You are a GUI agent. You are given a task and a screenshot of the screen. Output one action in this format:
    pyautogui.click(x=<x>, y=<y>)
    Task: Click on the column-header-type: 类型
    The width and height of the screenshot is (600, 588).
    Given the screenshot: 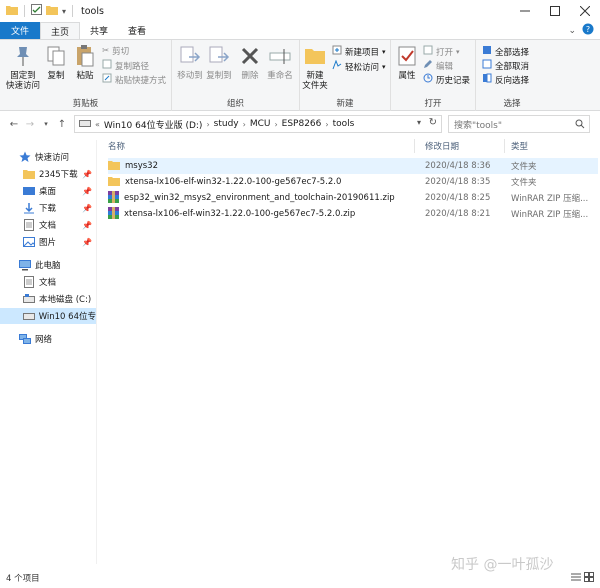 What is the action you would take?
    pyautogui.click(x=519, y=146)
    